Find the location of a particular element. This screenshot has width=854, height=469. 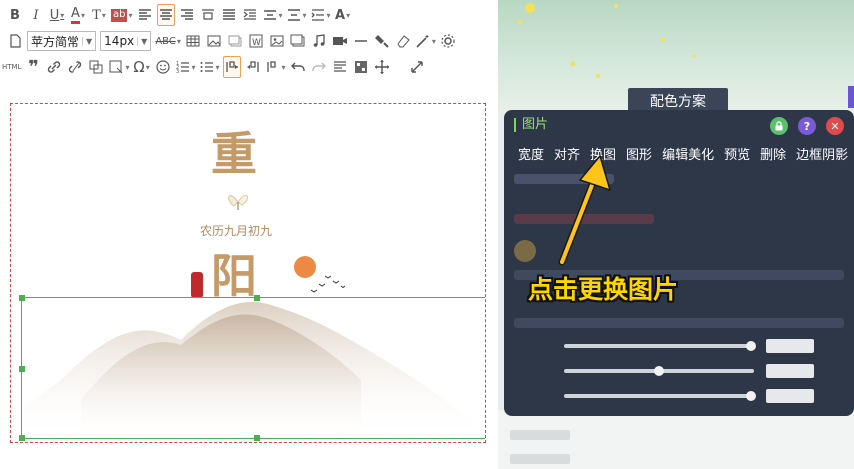

line-height-icon: ▾ is located at coordinates (296, 15).